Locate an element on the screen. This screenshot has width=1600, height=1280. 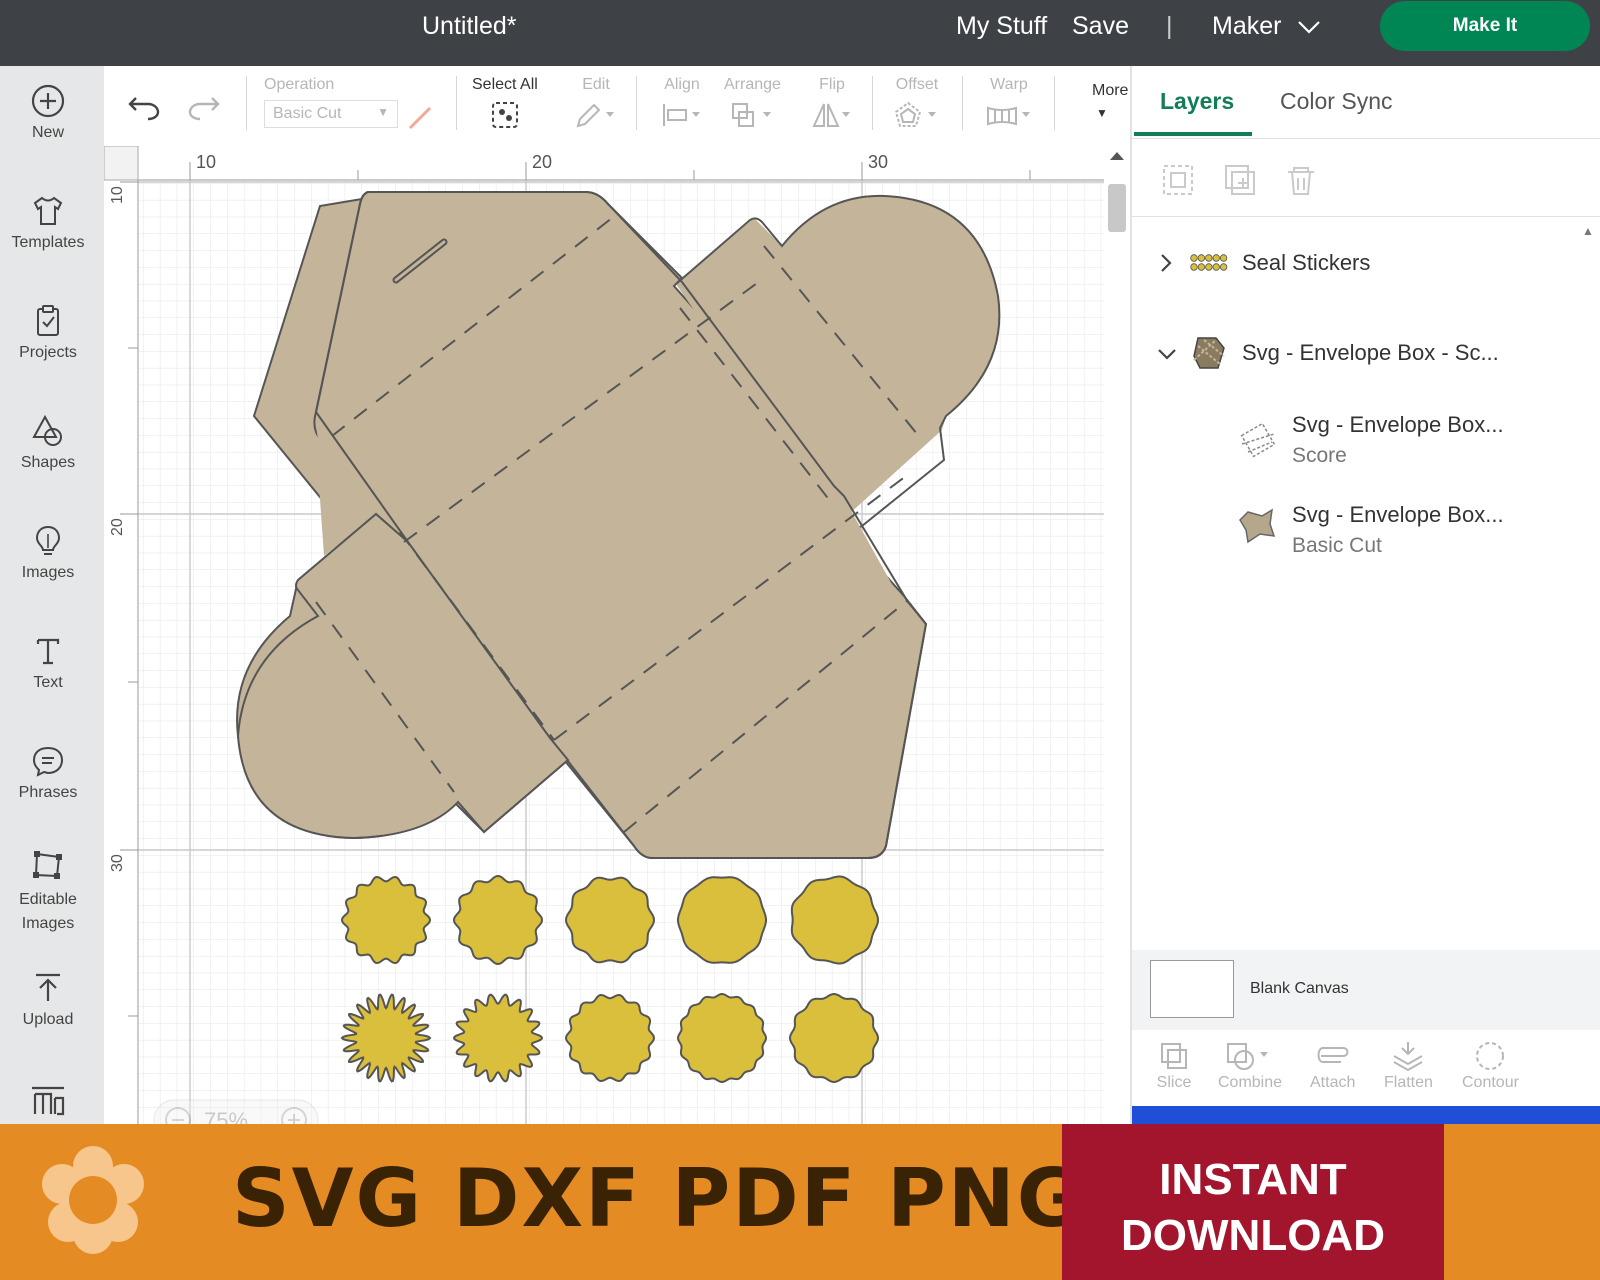
trash-icon is located at coordinates (1301, 181).